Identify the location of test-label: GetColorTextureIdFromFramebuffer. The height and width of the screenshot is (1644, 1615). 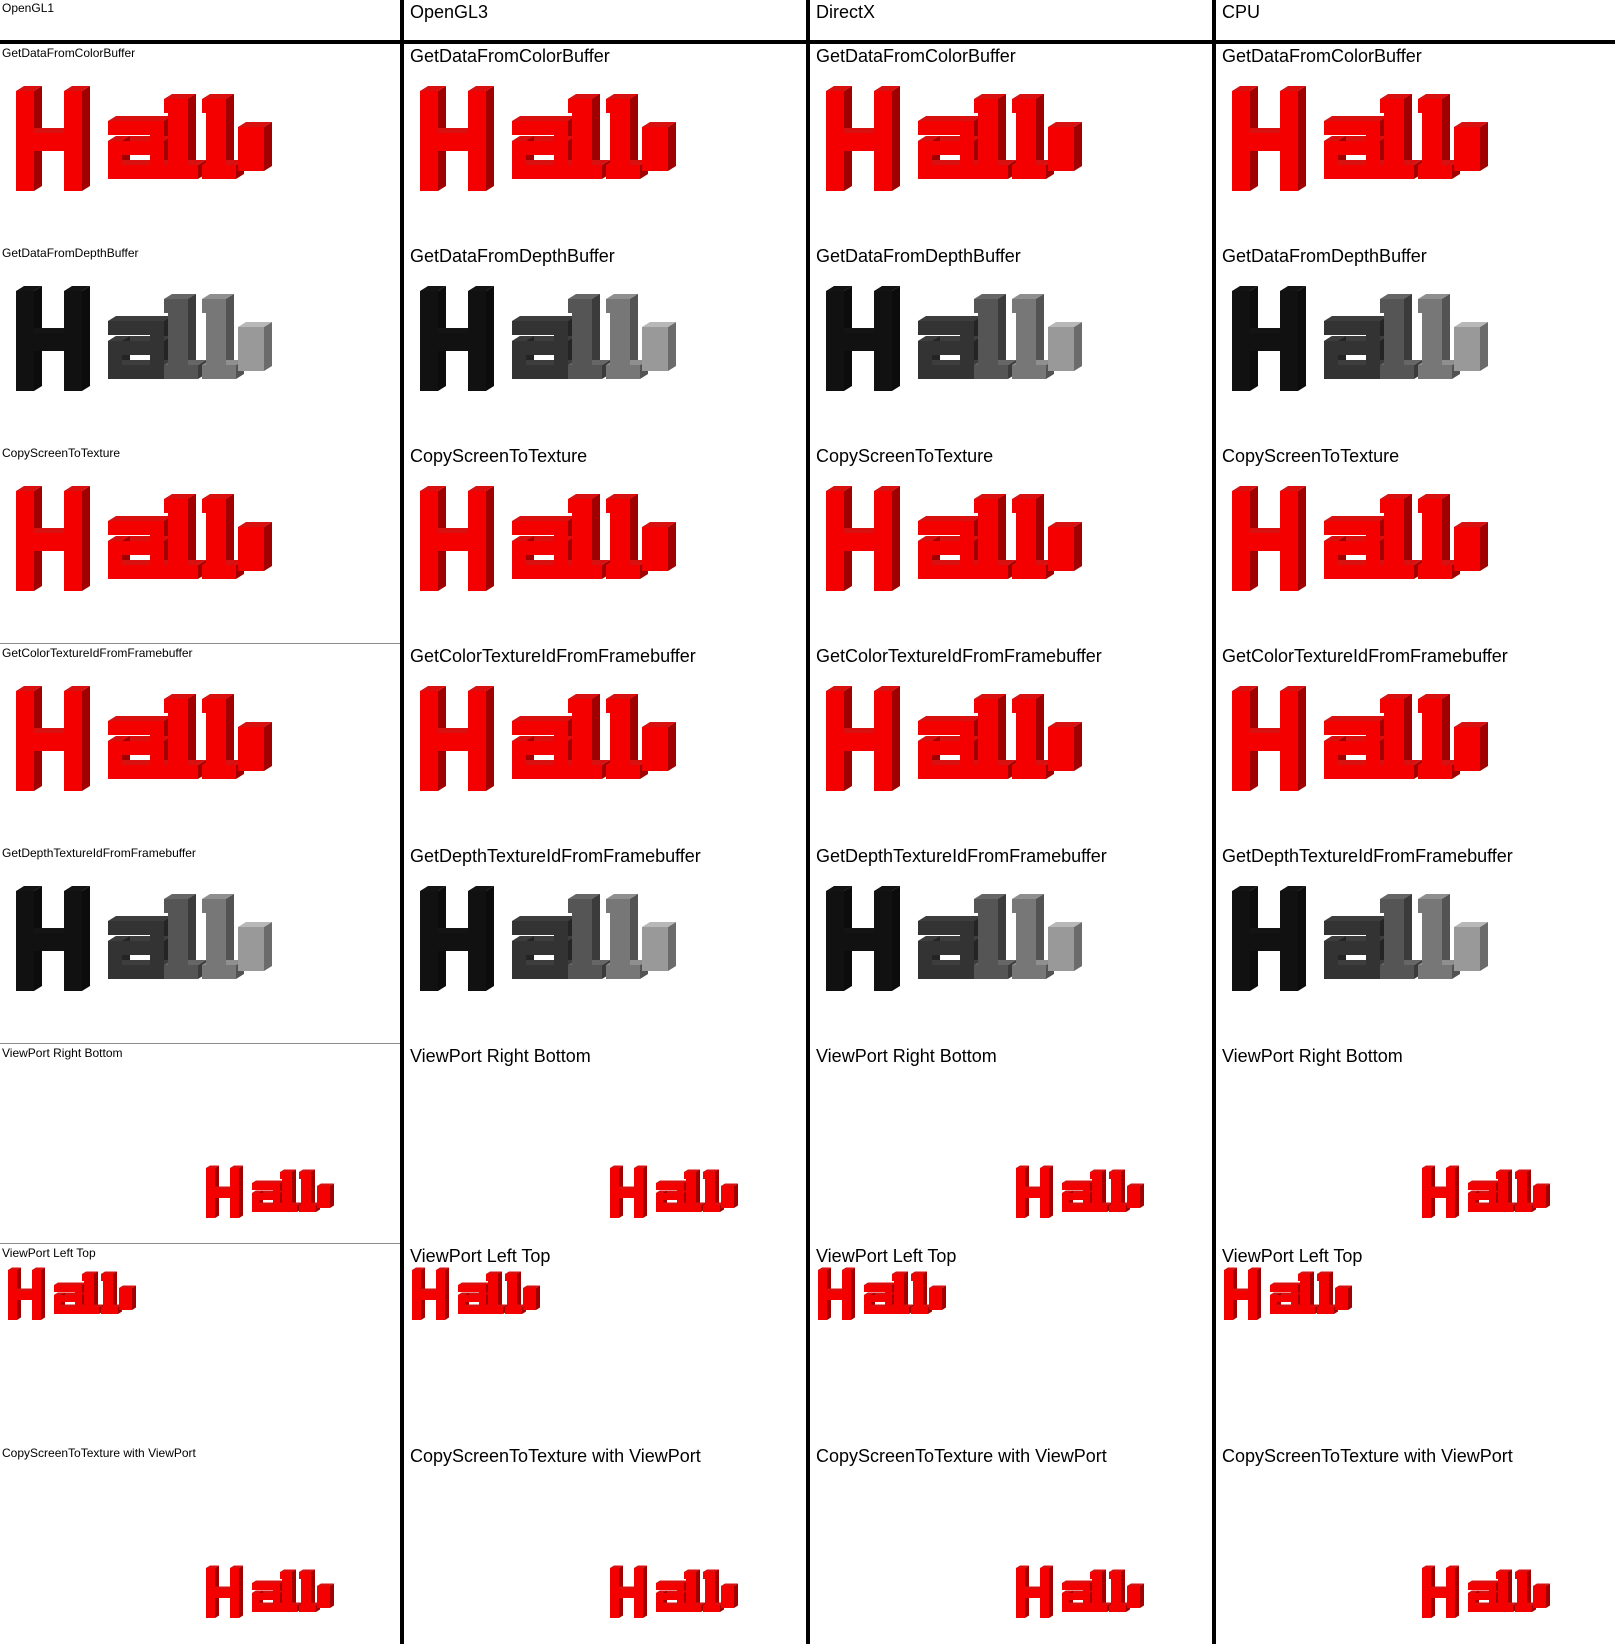
(97, 653).